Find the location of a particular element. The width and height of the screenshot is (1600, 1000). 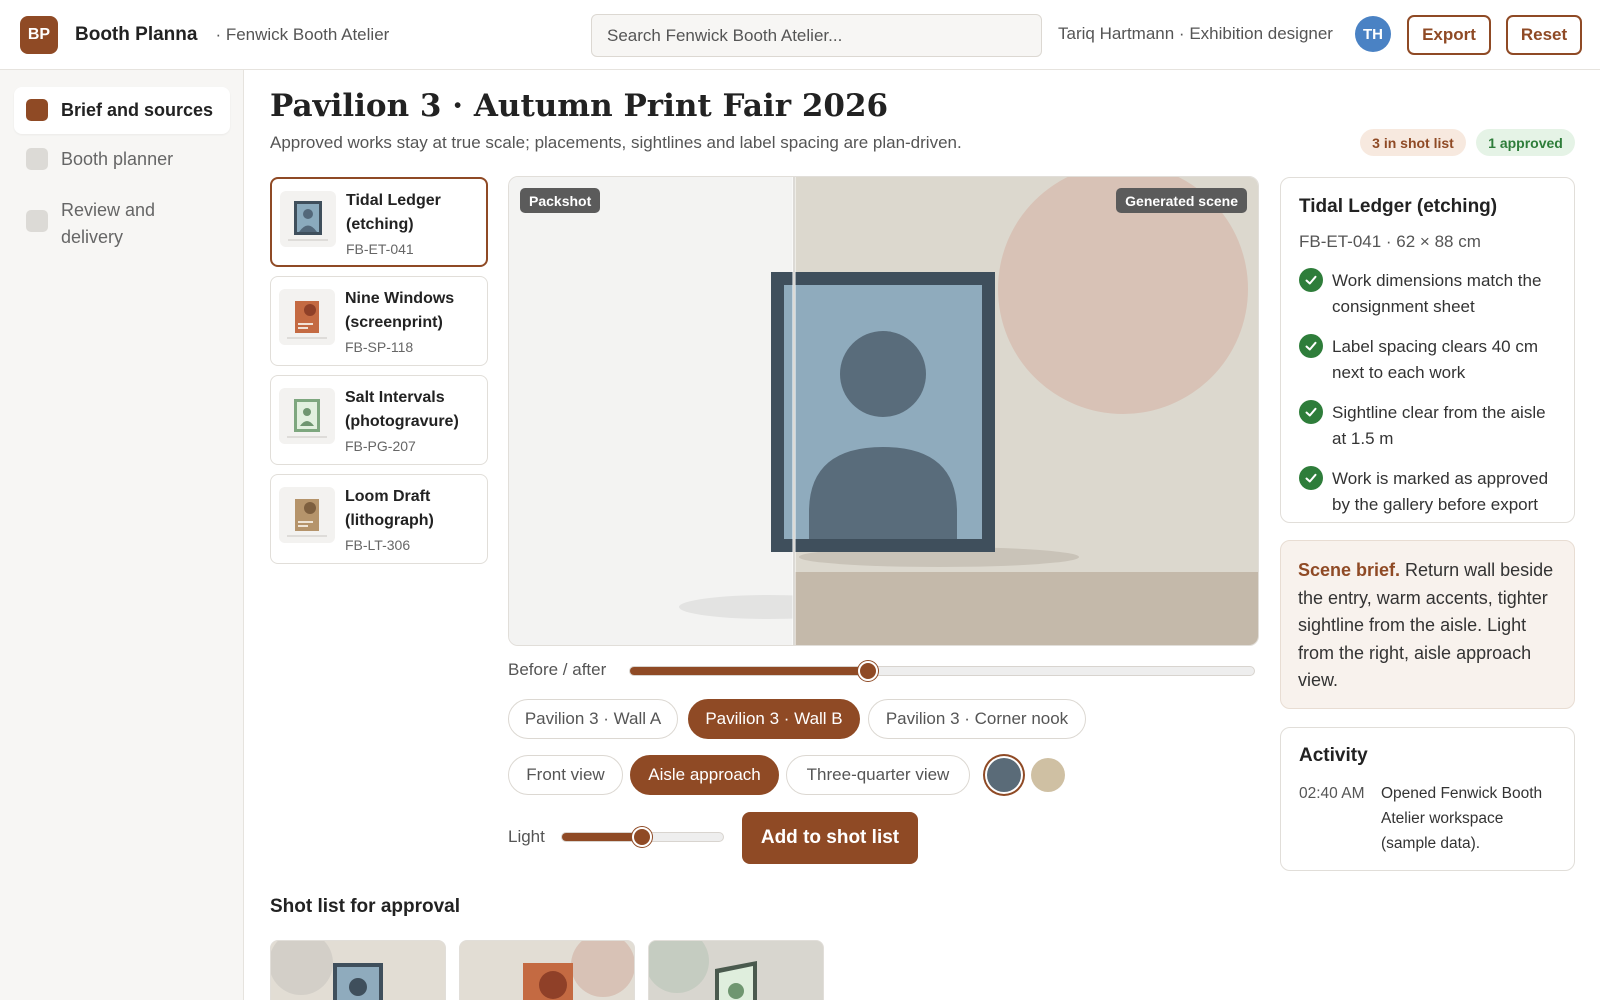

chip-front-view: Front view is located at coordinates (565, 775).